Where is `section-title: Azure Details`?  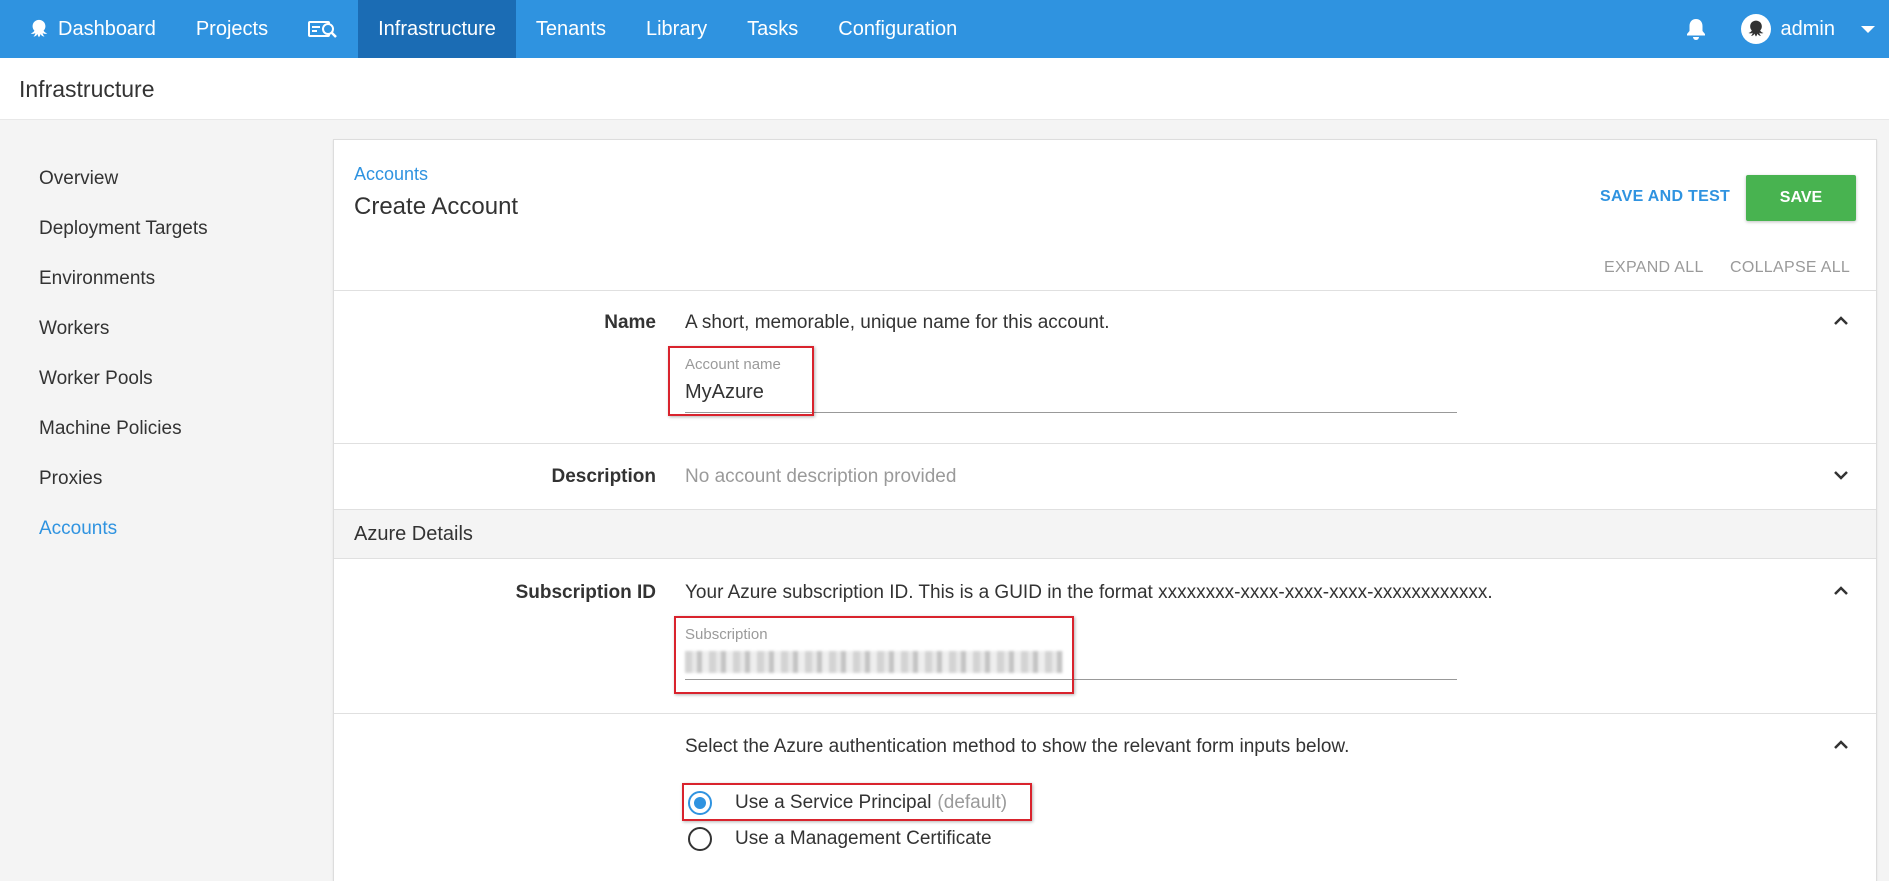
section-title: Azure Details is located at coordinates (413, 534).